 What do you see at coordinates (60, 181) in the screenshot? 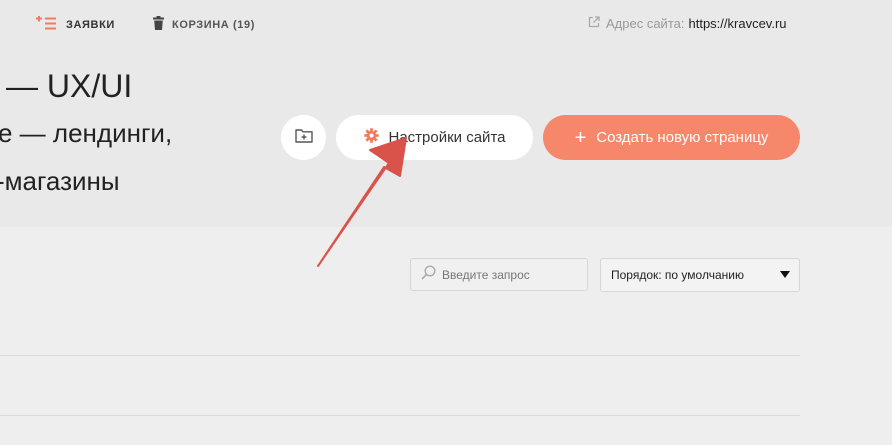
I see `project-description-line-2: -магазины` at bounding box center [60, 181].